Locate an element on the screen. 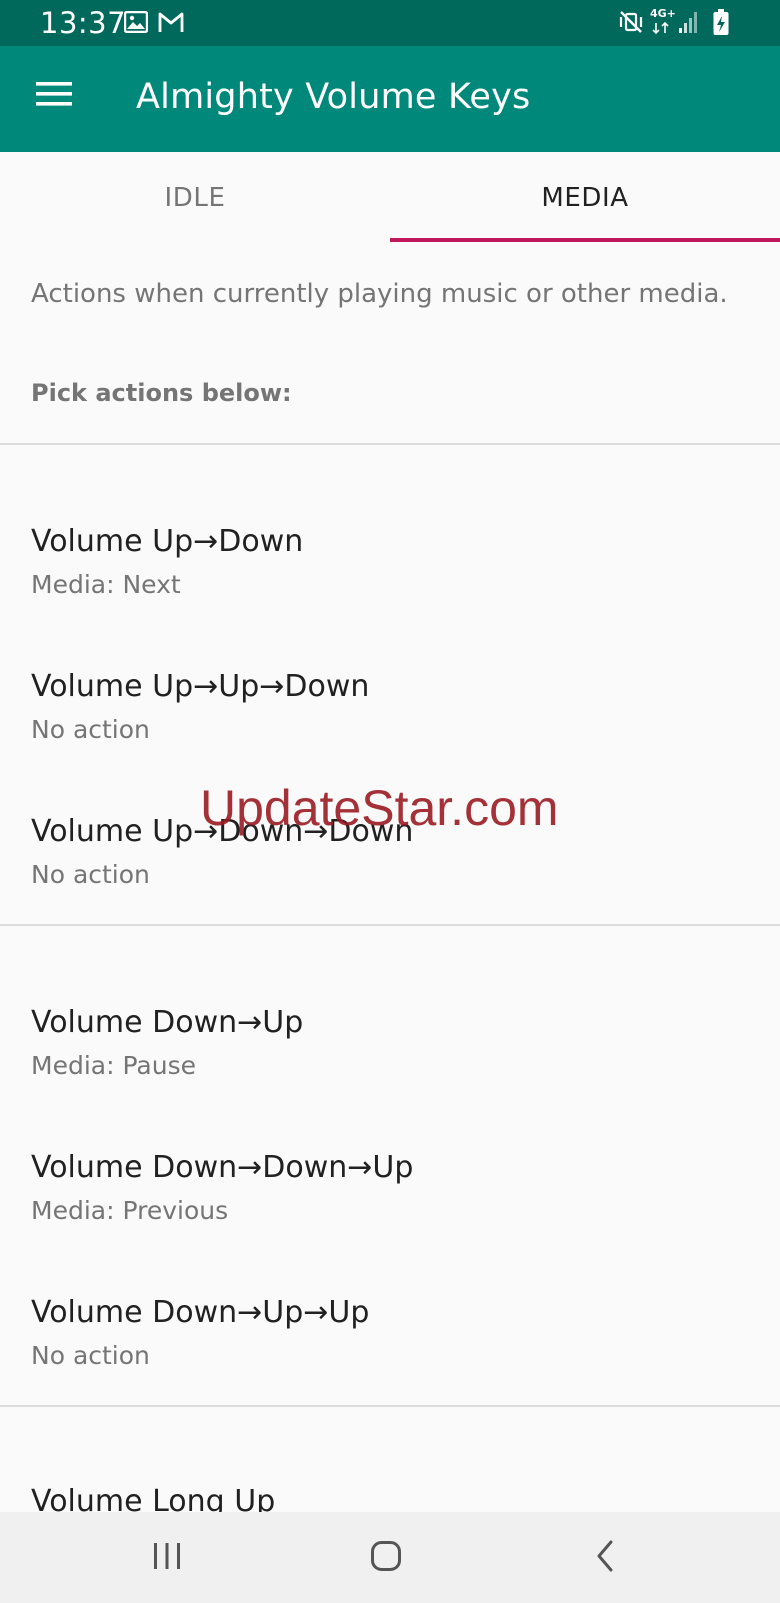 The width and height of the screenshot is (780, 1603). home-button is located at coordinates (386, 1558).